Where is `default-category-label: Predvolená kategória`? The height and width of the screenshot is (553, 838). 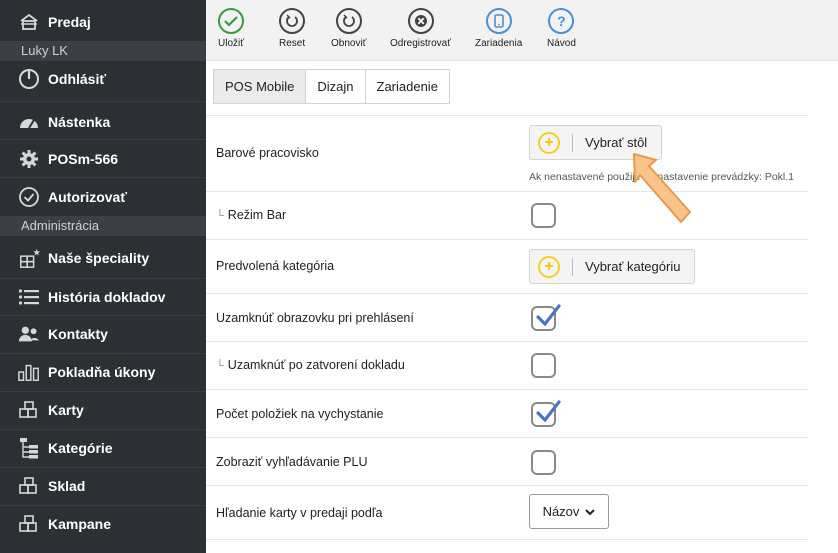 default-category-label: Predvolená kategória is located at coordinates (275, 266).